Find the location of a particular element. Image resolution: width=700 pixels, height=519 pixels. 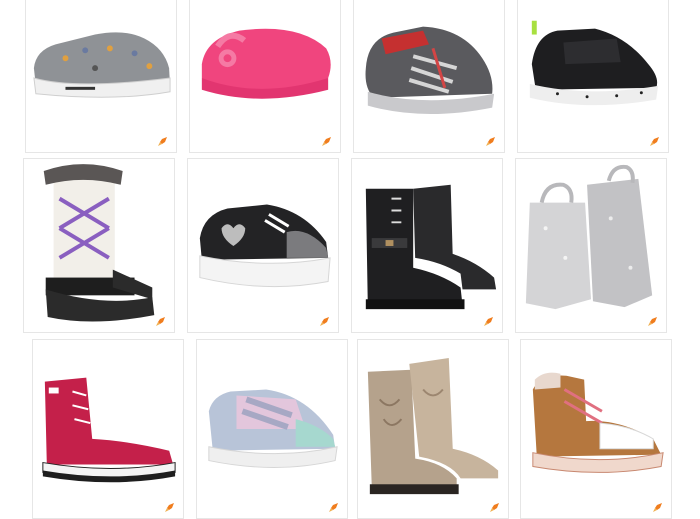

pink-clog-image is located at coordinates (266, 63).